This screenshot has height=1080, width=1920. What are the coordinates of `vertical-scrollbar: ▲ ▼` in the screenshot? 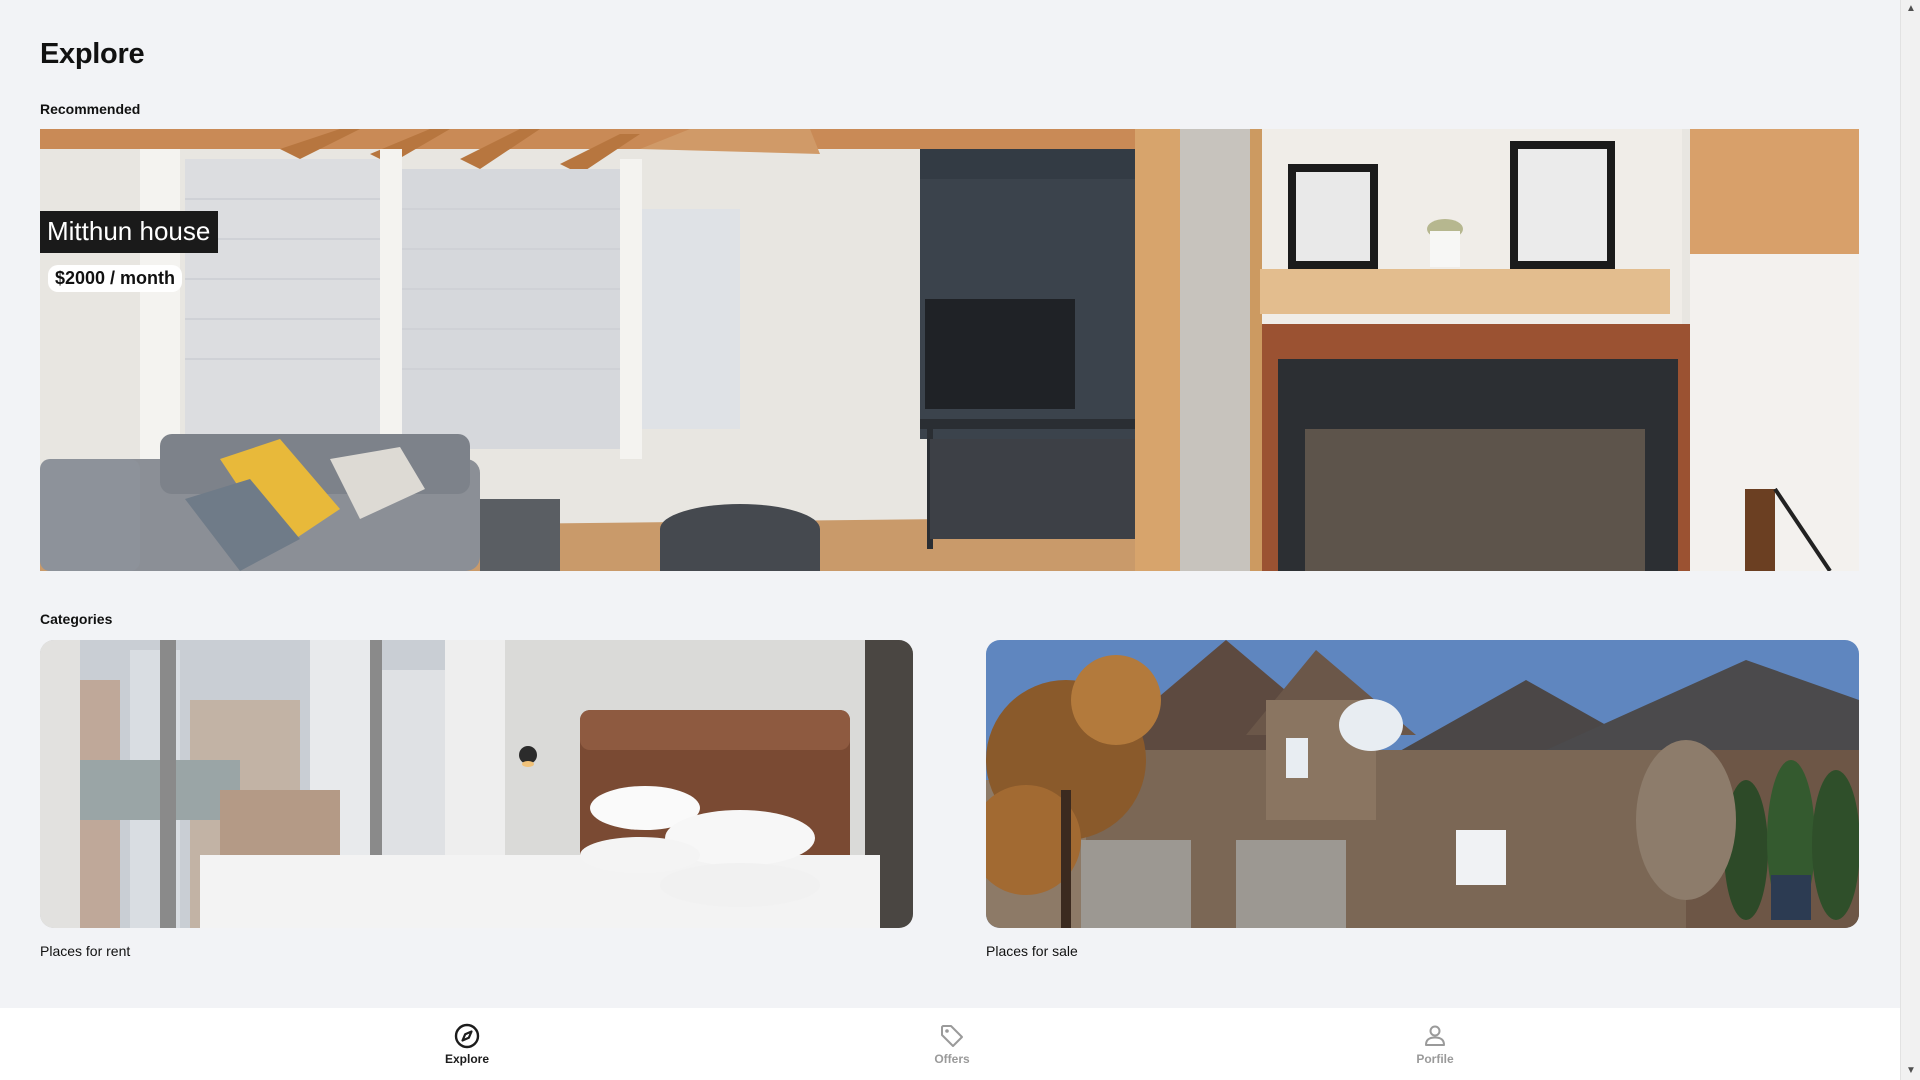 It's located at (1910, 540).